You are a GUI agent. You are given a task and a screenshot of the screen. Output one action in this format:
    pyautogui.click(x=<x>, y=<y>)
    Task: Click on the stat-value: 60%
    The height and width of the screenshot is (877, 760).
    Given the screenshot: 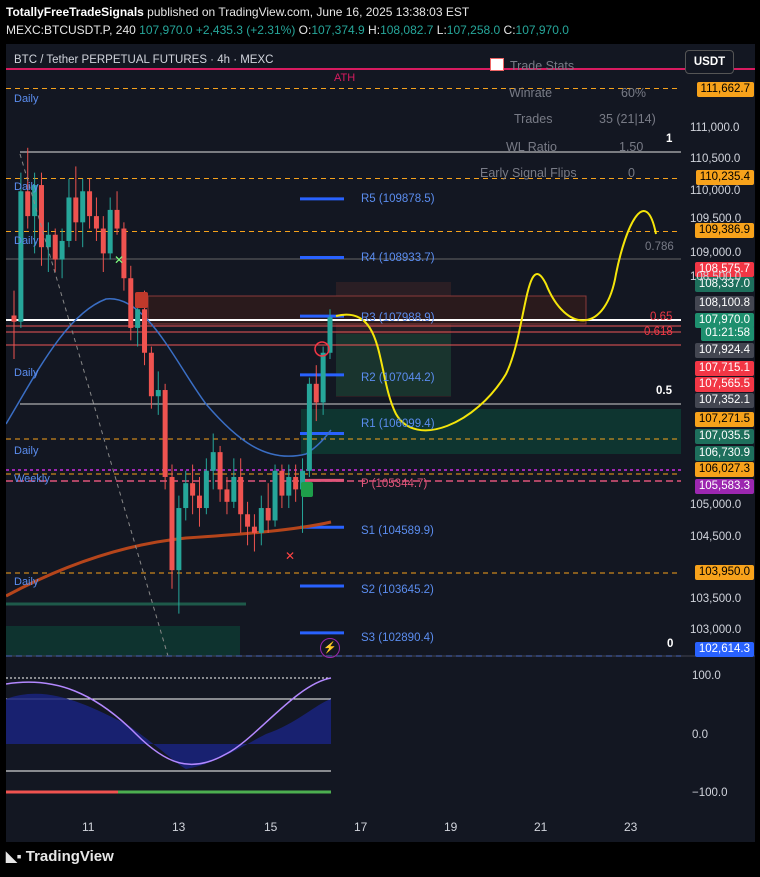 What is the action you would take?
    pyautogui.click(x=634, y=93)
    